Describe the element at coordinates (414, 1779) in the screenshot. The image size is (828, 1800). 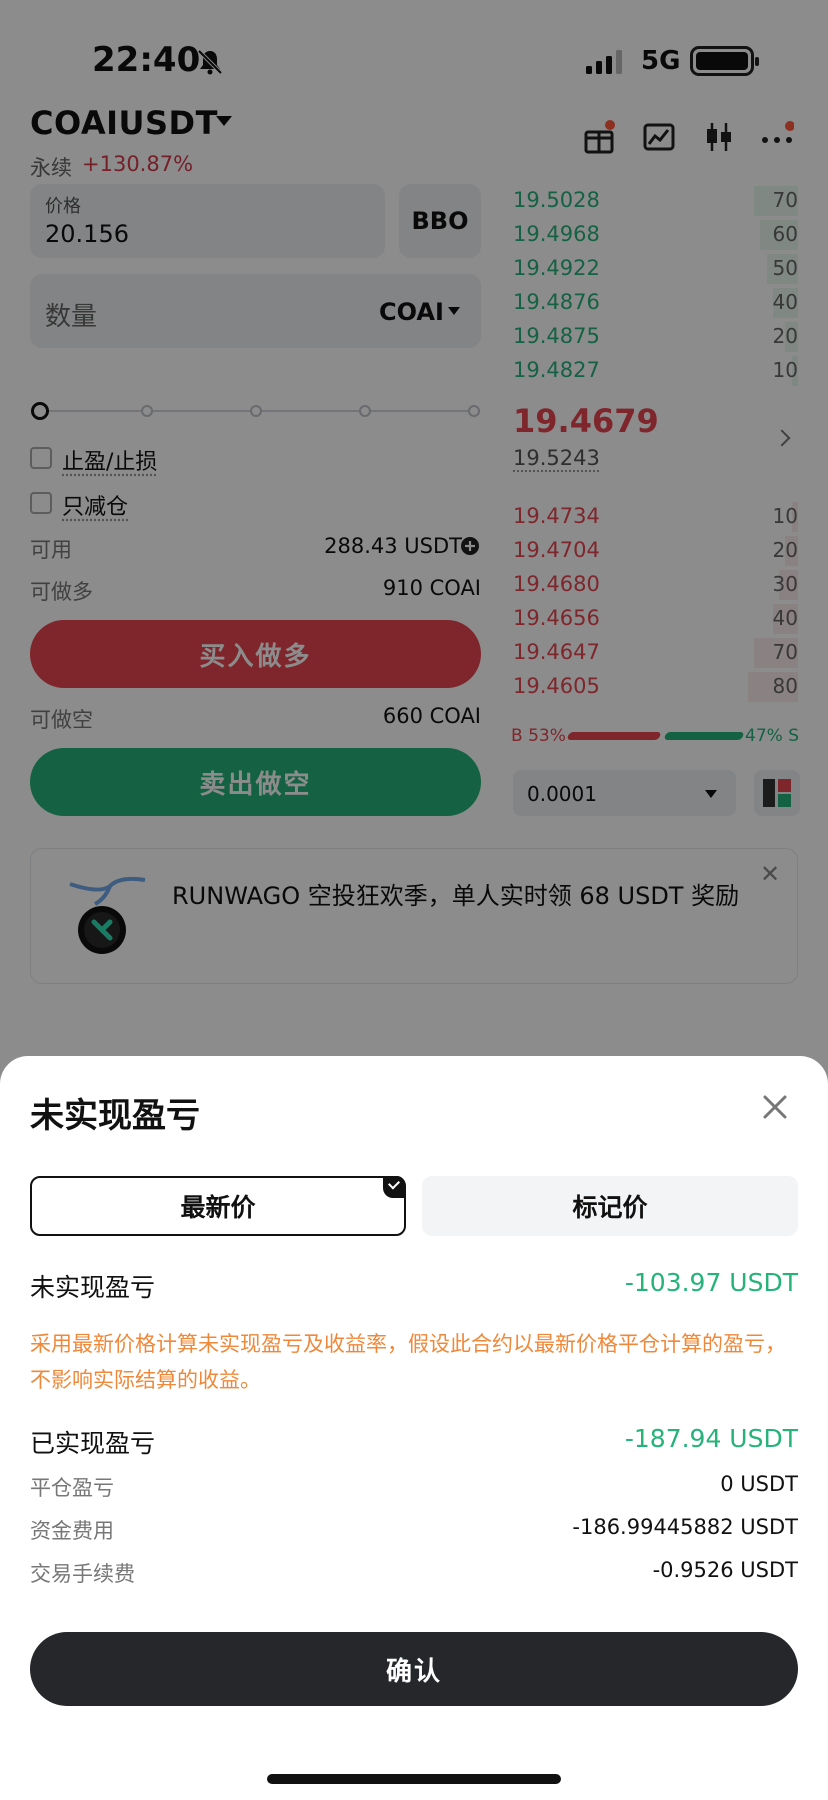
I see `home-indicator` at that location.